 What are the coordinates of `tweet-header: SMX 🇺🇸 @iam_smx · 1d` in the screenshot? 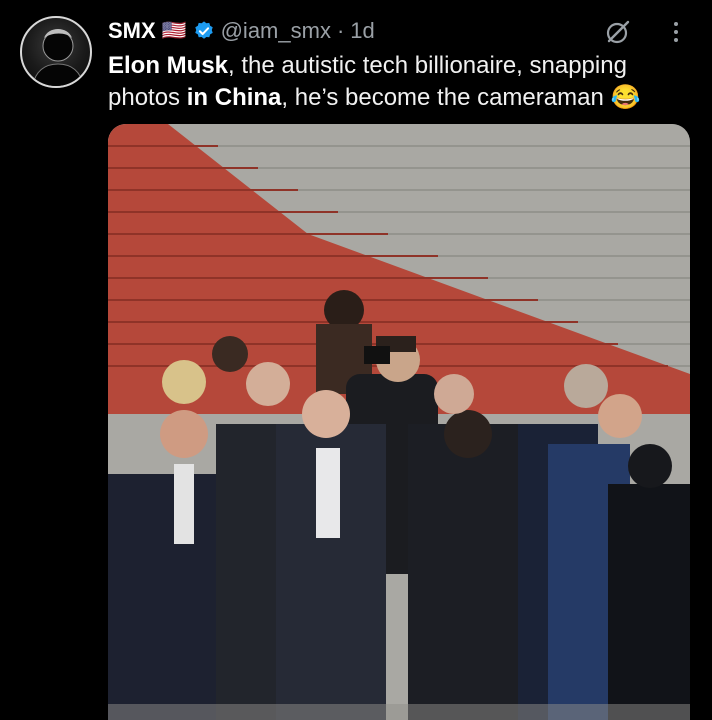 It's located at (241, 31).